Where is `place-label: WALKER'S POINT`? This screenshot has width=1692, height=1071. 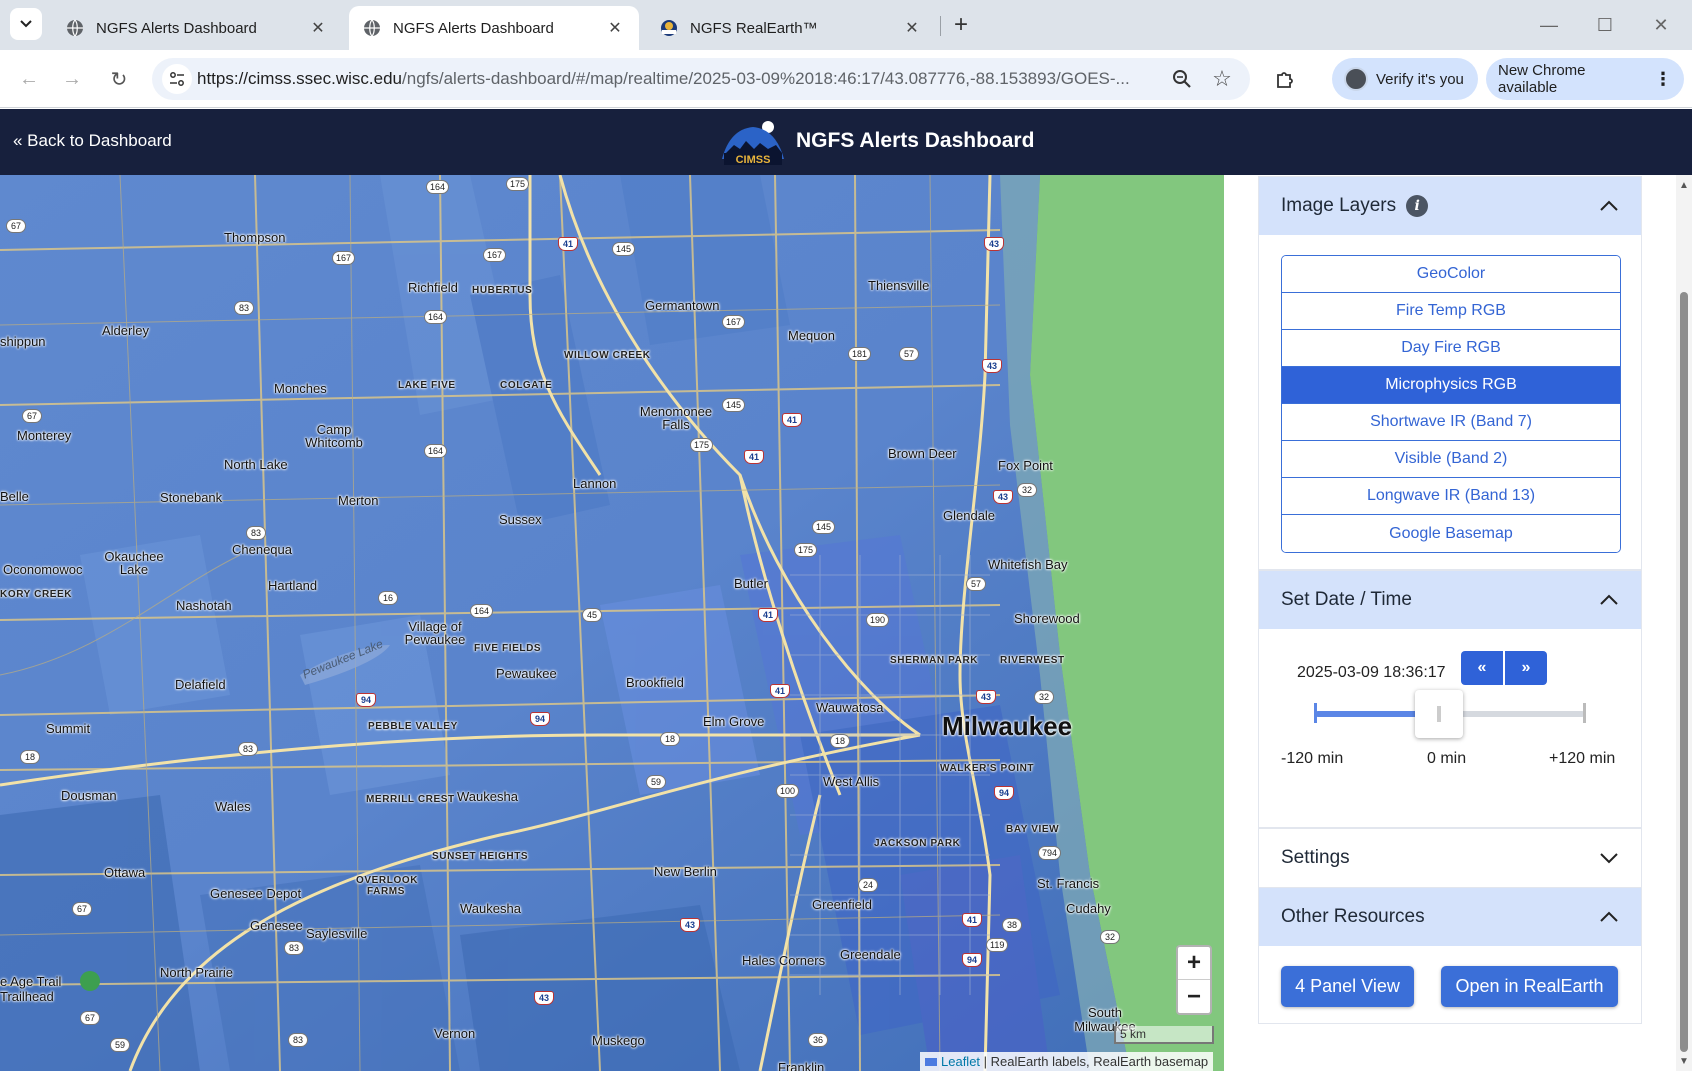
place-label: WALKER'S POINT is located at coordinates (987, 768).